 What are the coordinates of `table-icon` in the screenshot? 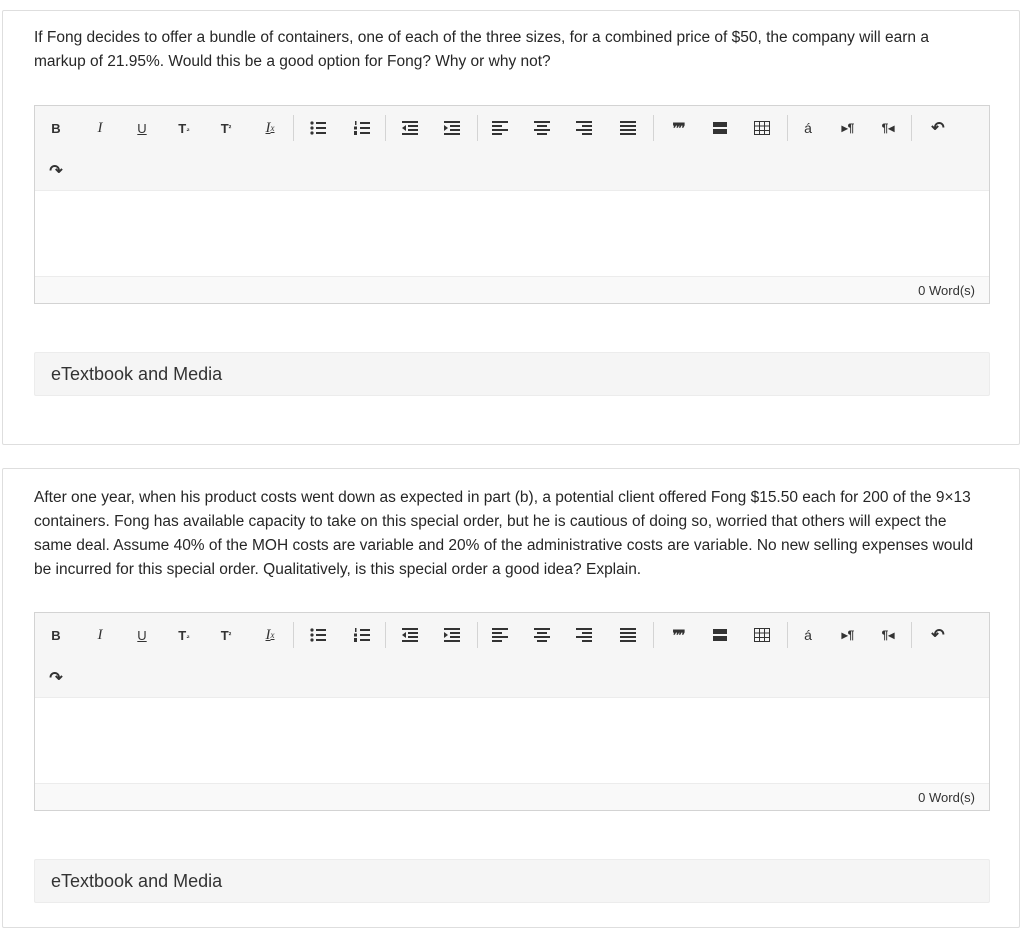 It's located at (762, 128).